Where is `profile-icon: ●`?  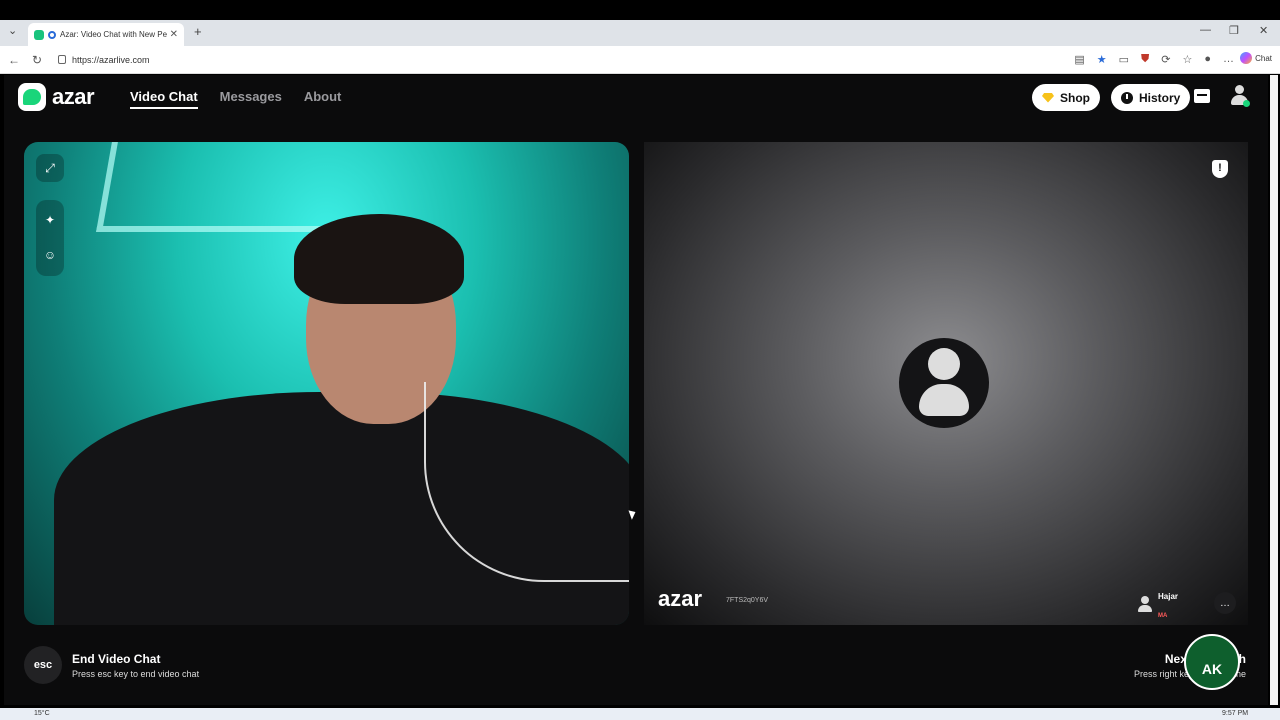
profile-icon: ● is located at coordinates (1207, 59).